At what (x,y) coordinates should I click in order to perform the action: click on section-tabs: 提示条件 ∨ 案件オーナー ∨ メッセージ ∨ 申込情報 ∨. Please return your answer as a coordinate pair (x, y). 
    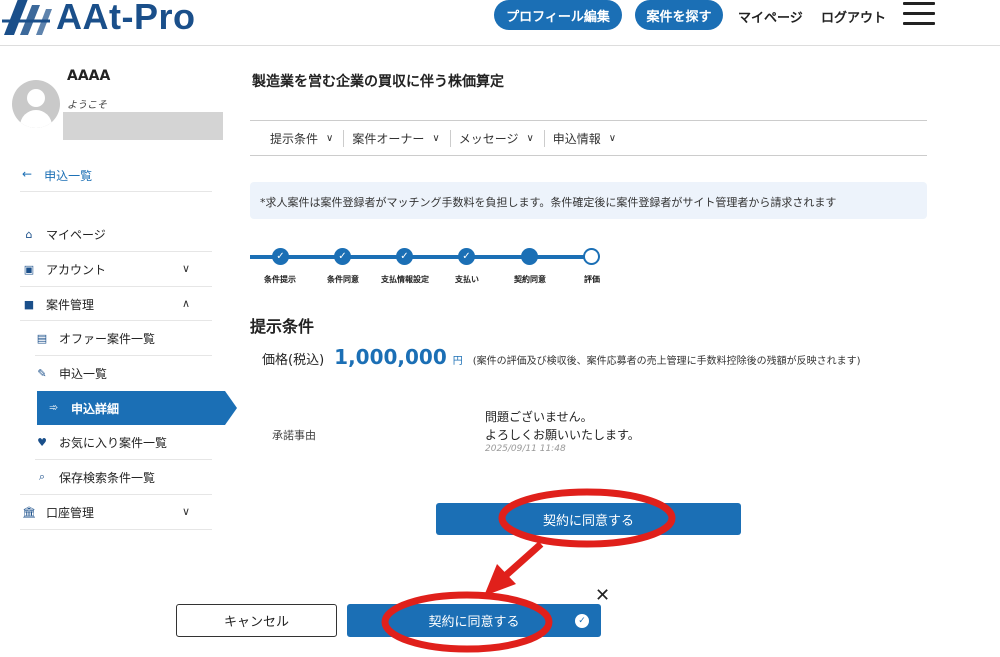
    Looking at the image, I should click on (588, 138).